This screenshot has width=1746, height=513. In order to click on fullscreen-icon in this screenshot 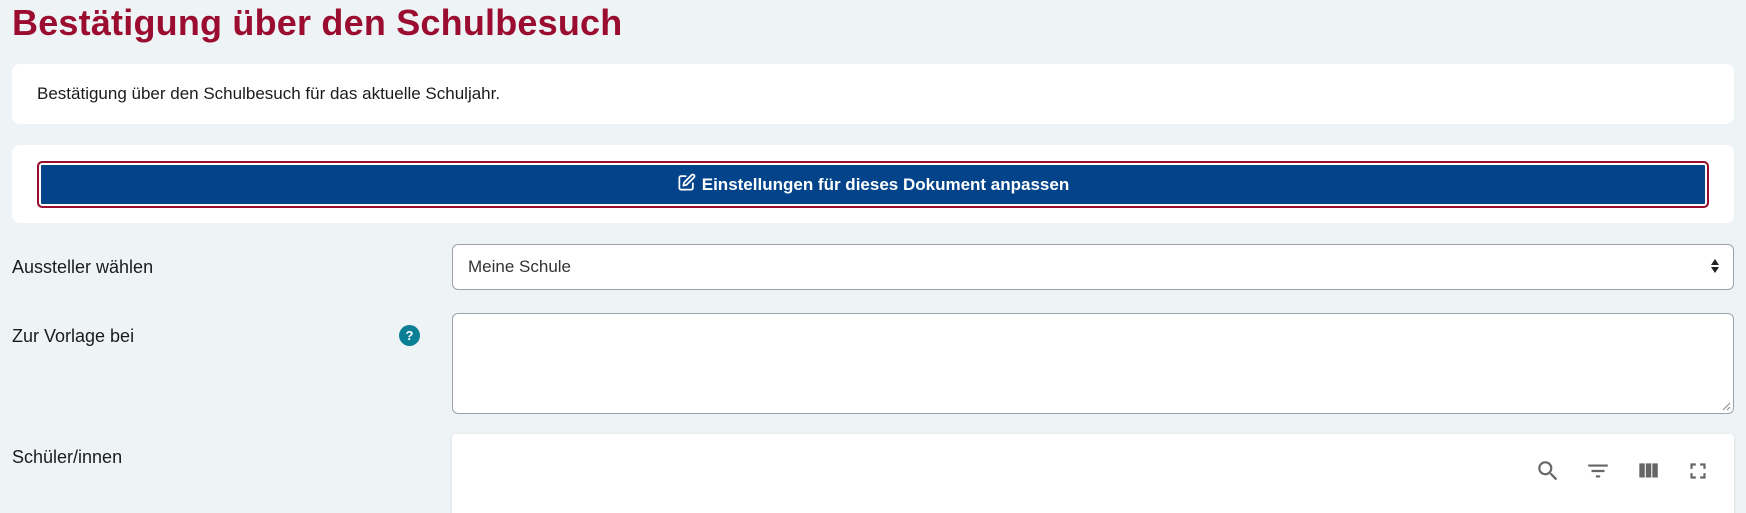, I will do `click(1697, 470)`.